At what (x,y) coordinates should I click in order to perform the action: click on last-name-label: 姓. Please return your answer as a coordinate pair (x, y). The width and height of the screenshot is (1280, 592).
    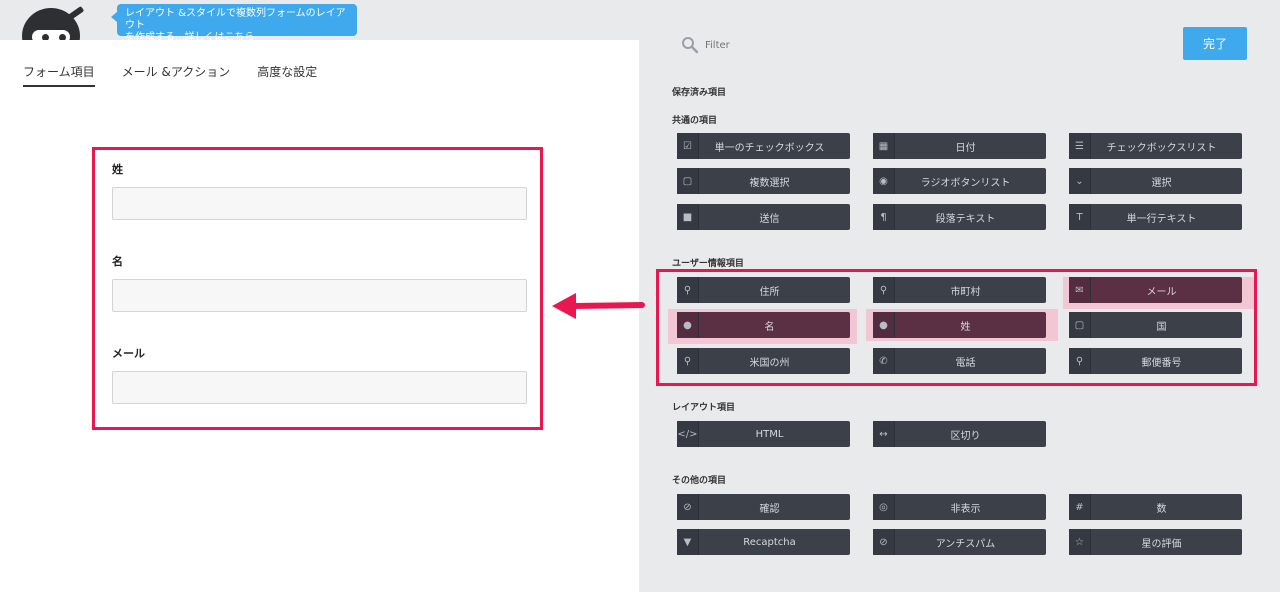
    Looking at the image, I should click on (117, 169).